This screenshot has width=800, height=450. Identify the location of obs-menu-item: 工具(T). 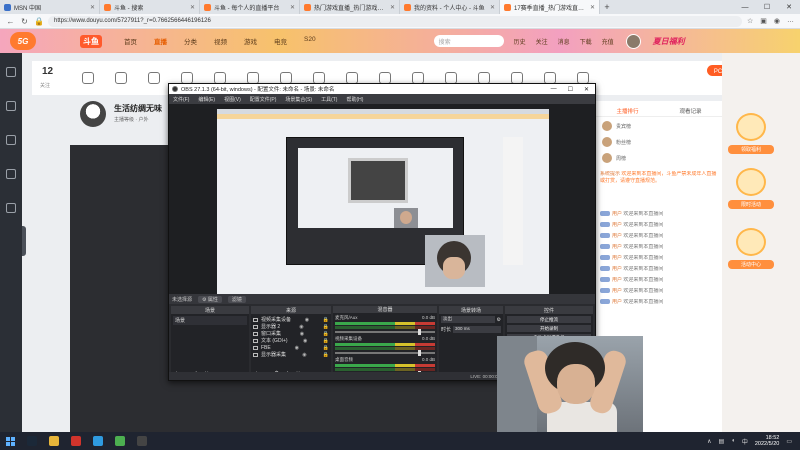
(329, 99).